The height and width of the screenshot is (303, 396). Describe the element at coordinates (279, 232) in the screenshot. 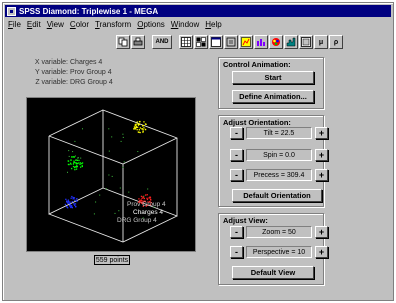

I see `zoom-field: Zoom = 50` at that location.